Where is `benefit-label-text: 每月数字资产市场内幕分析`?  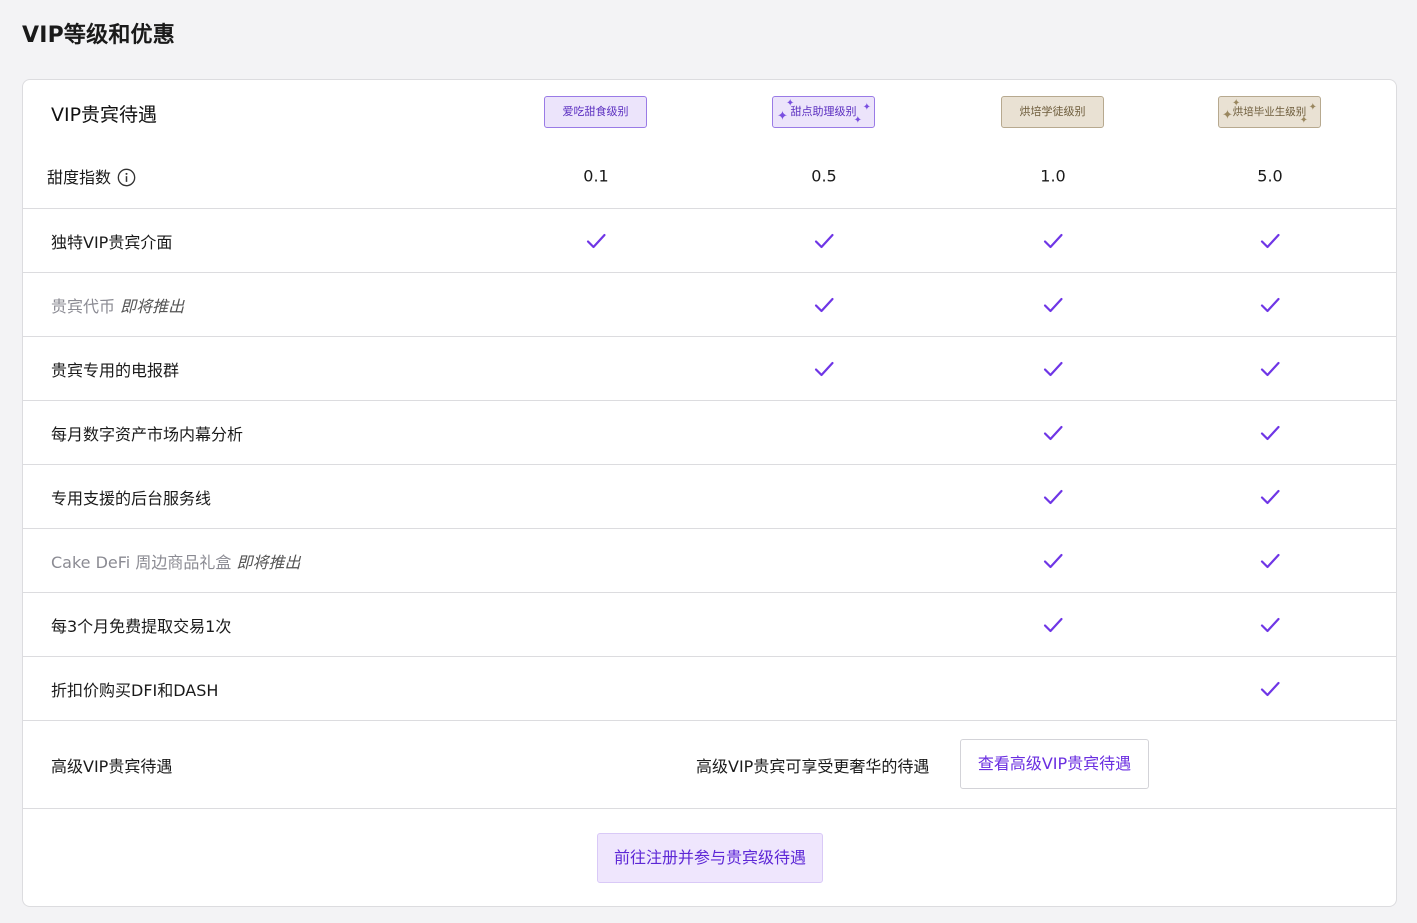 benefit-label-text: 每月数字资产市场内幕分析 is located at coordinates (147, 434).